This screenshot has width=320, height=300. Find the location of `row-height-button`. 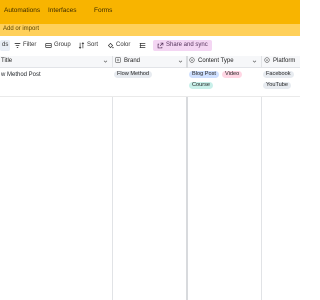

row-height-button is located at coordinates (142, 45).